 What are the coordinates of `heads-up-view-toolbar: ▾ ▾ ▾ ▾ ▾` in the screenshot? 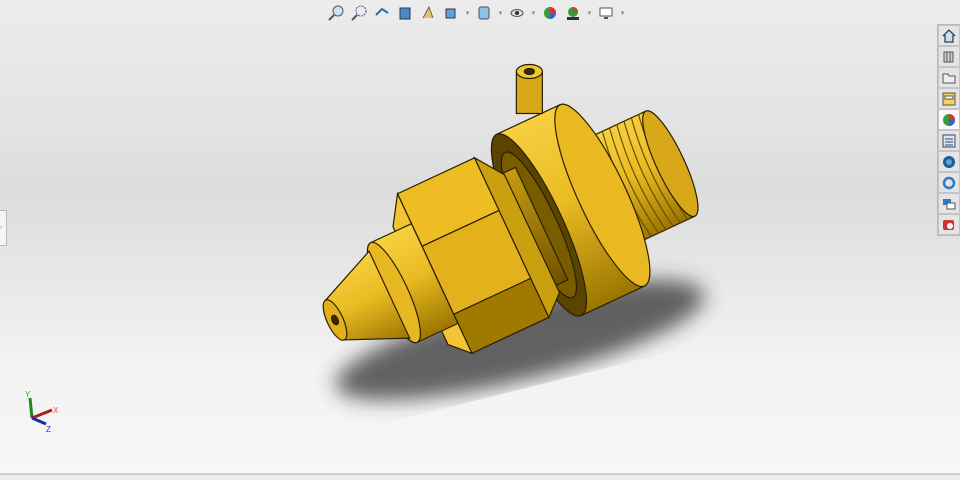 It's located at (476, 13).